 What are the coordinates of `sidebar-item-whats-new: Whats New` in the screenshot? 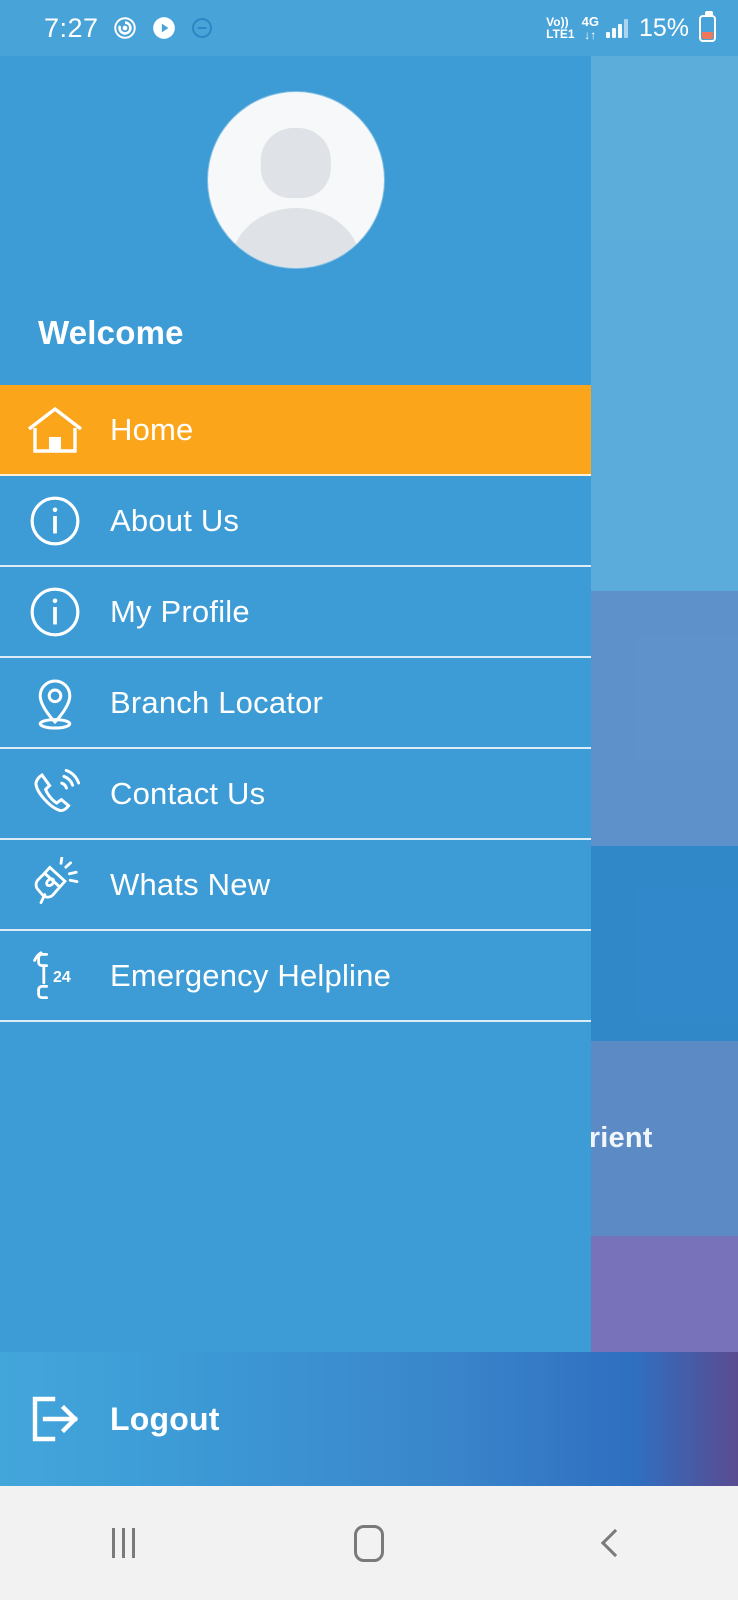 It's located at (295, 885).